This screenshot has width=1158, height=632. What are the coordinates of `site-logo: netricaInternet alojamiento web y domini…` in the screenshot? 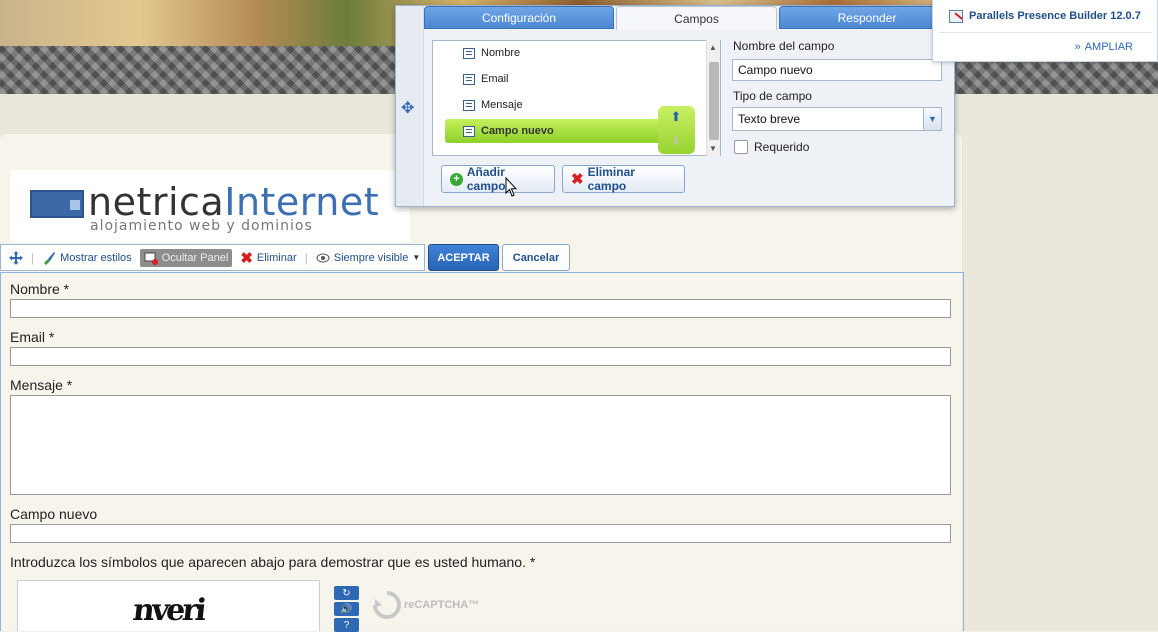 It's located at (210, 206).